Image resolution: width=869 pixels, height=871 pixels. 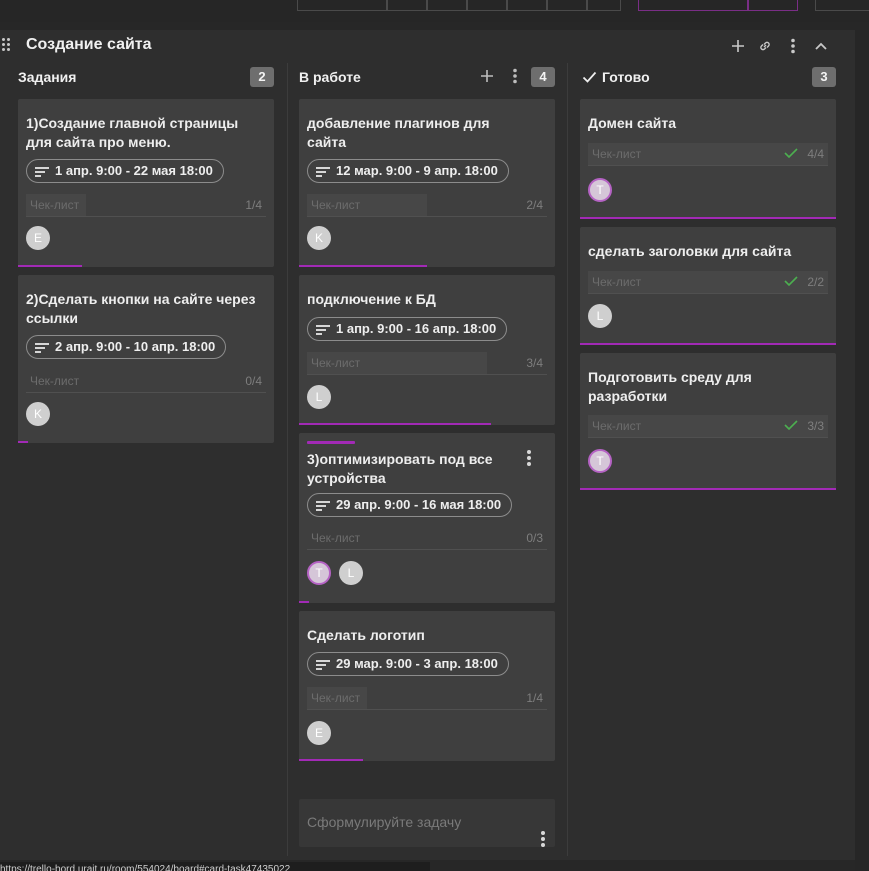 What do you see at coordinates (427, 205) in the screenshot?
I see `checklist: Чек-лист 2/4` at bounding box center [427, 205].